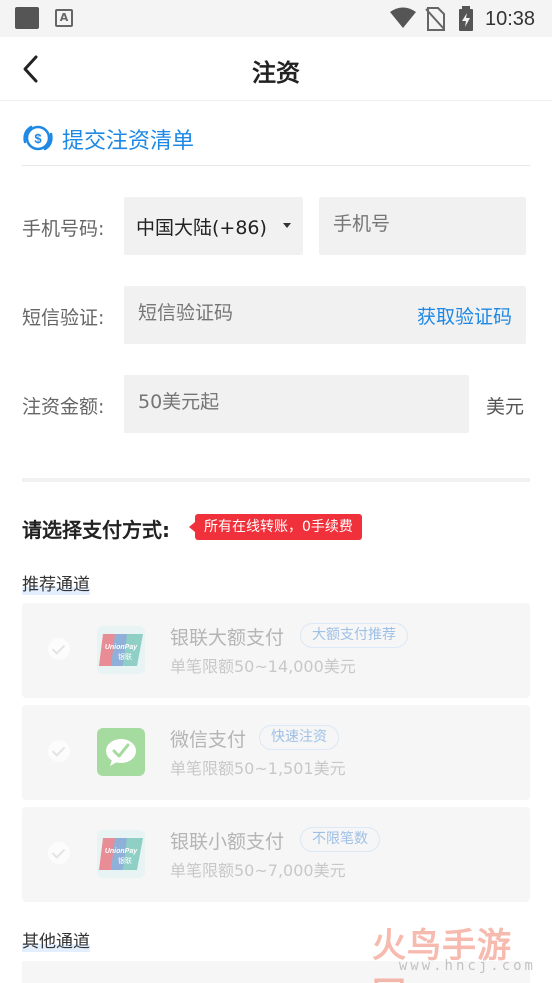  What do you see at coordinates (460, 950) in the screenshot?
I see `site-watermark: 火鸟手游网 www.hncj.com` at bounding box center [460, 950].